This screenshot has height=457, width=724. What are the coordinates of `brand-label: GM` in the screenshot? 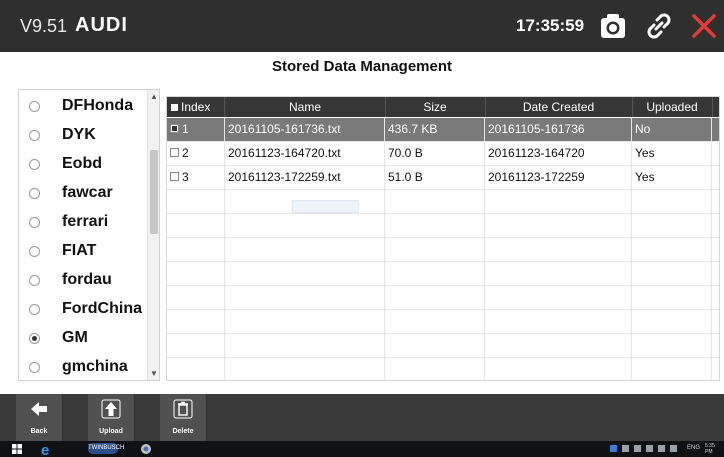 It's located at (75, 337).